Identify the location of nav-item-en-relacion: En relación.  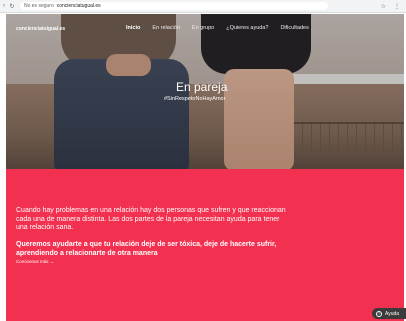
(166, 28).